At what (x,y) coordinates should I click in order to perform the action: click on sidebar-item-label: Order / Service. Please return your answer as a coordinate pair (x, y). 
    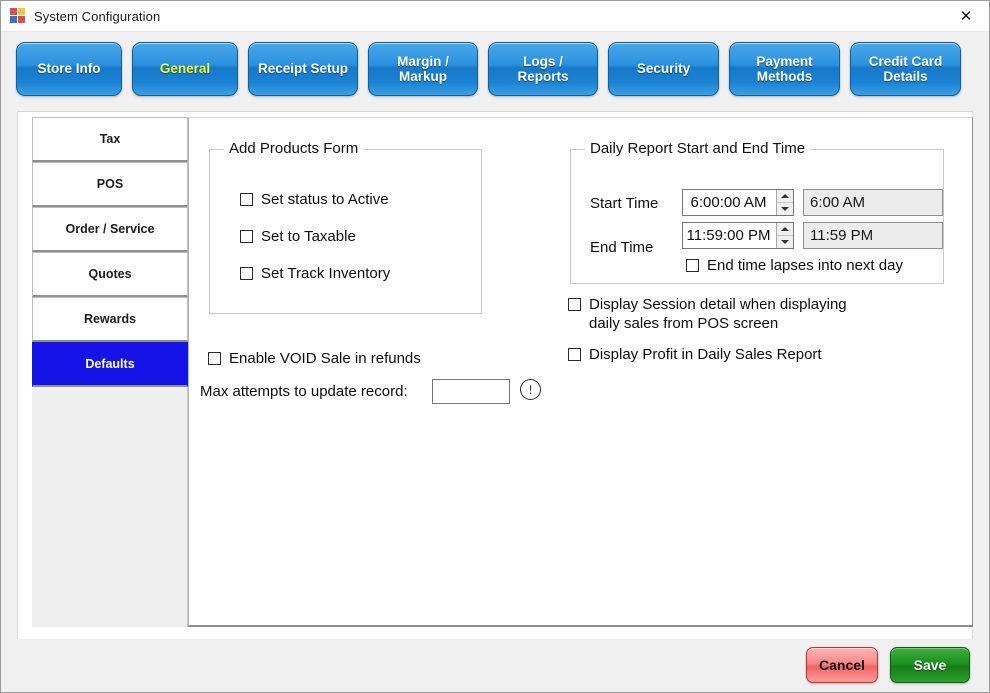
    Looking at the image, I should click on (110, 229).